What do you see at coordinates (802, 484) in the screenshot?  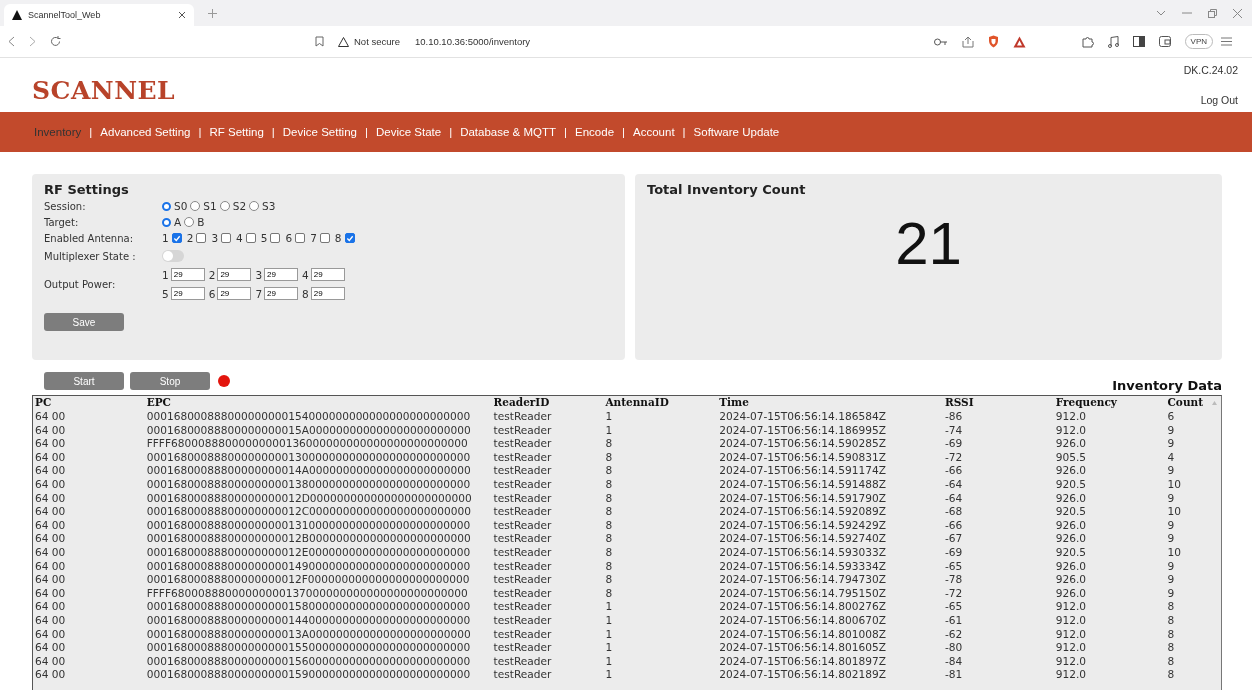 I see `table-cell-text: 2024-07-15T06:56:14.591488Z` at bounding box center [802, 484].